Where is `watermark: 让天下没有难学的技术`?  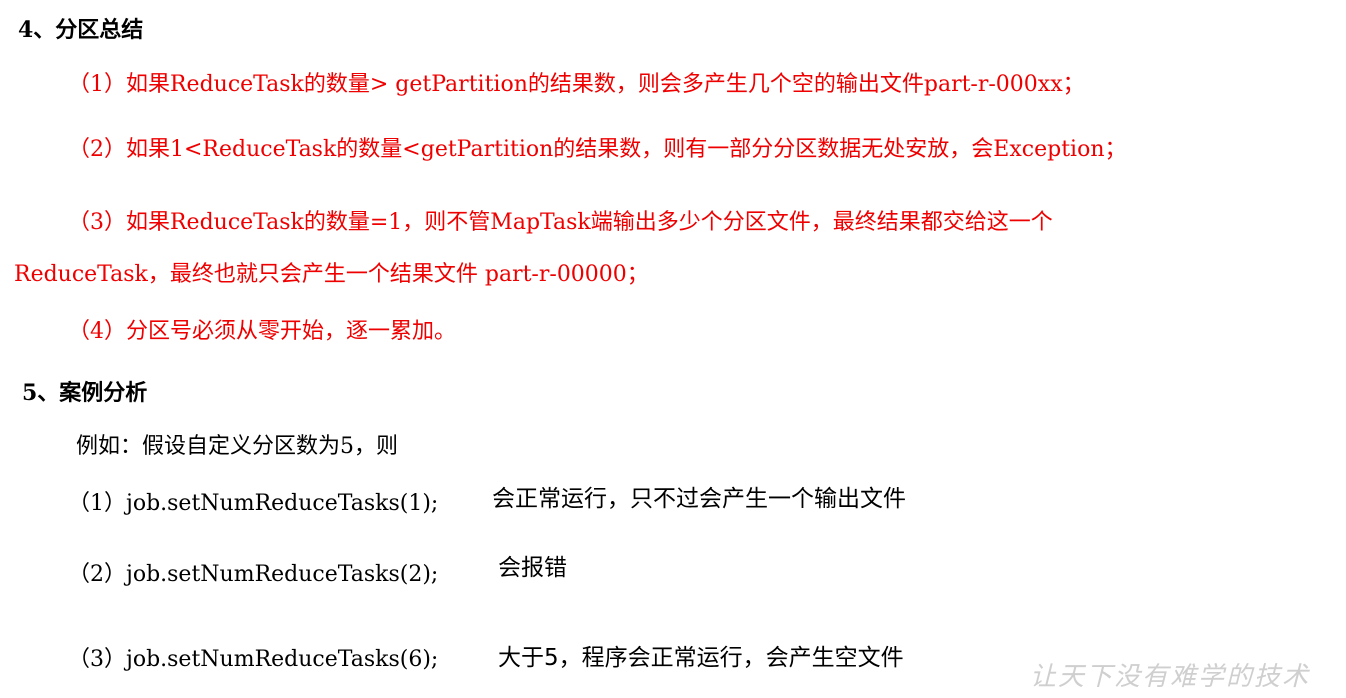 watermark: 让天下没有难学的技术 is located at coordinates (1170, 677).